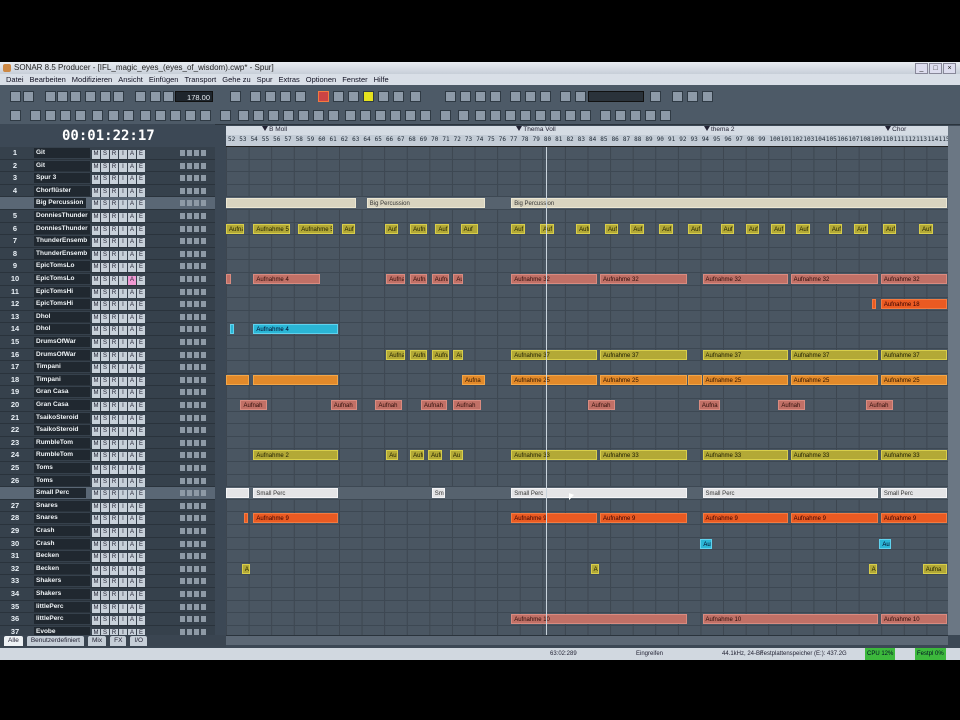 This screenshot has width=960, height=720. What do you see at coordinates (458, 279) in the screenshot?
I see `audio-clip: Au` at bounding box center [458, 279].